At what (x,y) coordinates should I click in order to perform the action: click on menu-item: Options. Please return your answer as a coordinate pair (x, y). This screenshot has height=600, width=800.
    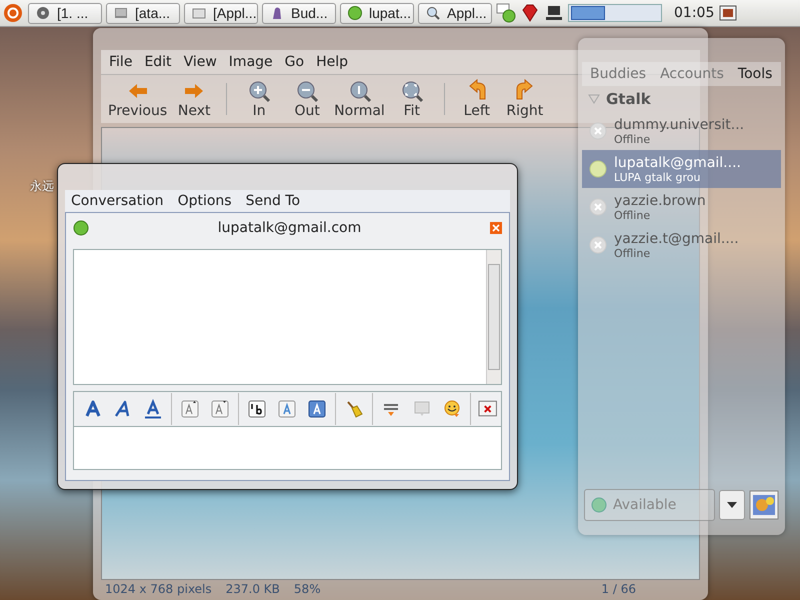
    Looking at the image, I should click on (205, 201).